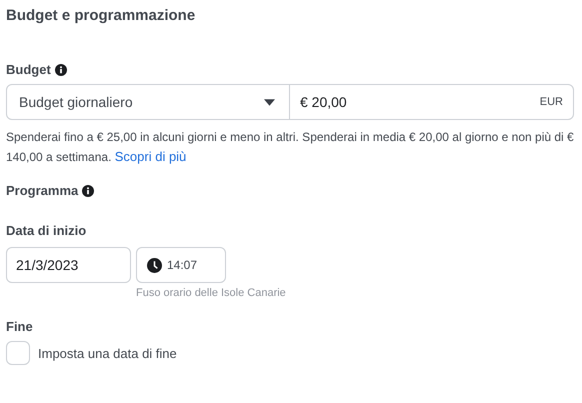 The width and height of the screenshot is (582, 403). I want to click on field-label: Data di inizio, so click(46, 231).